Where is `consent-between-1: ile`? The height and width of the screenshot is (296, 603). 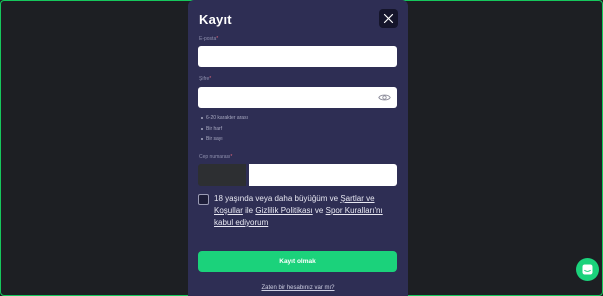
consent-between-1: ile is located at coordinates (249, 210).